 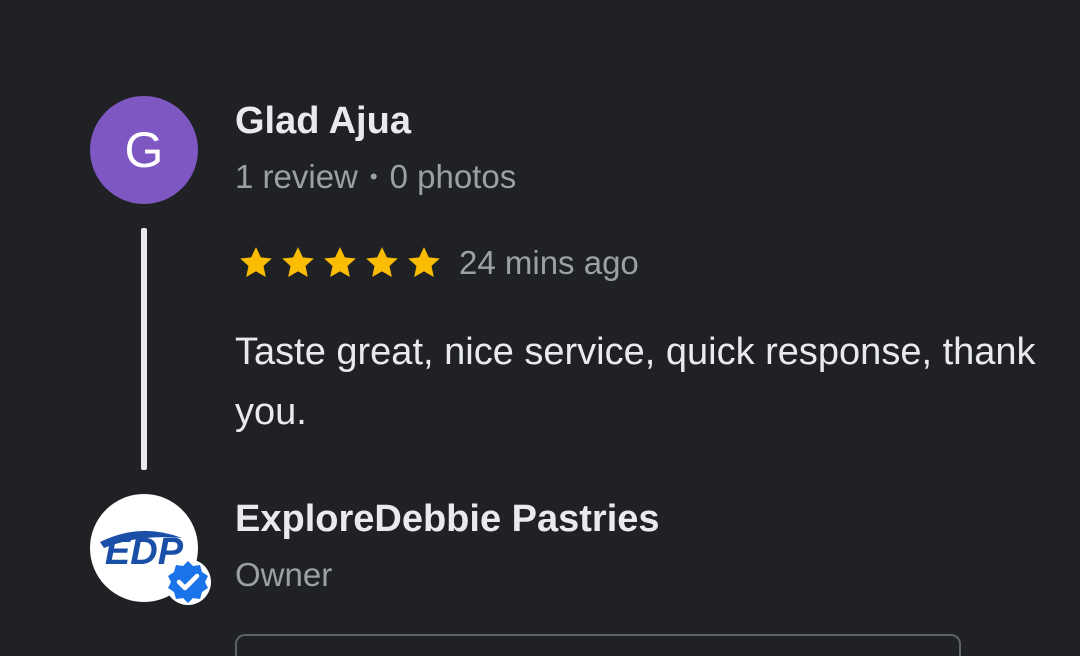 I want to click on review-count: 1 review, so click(x=296, y=176).